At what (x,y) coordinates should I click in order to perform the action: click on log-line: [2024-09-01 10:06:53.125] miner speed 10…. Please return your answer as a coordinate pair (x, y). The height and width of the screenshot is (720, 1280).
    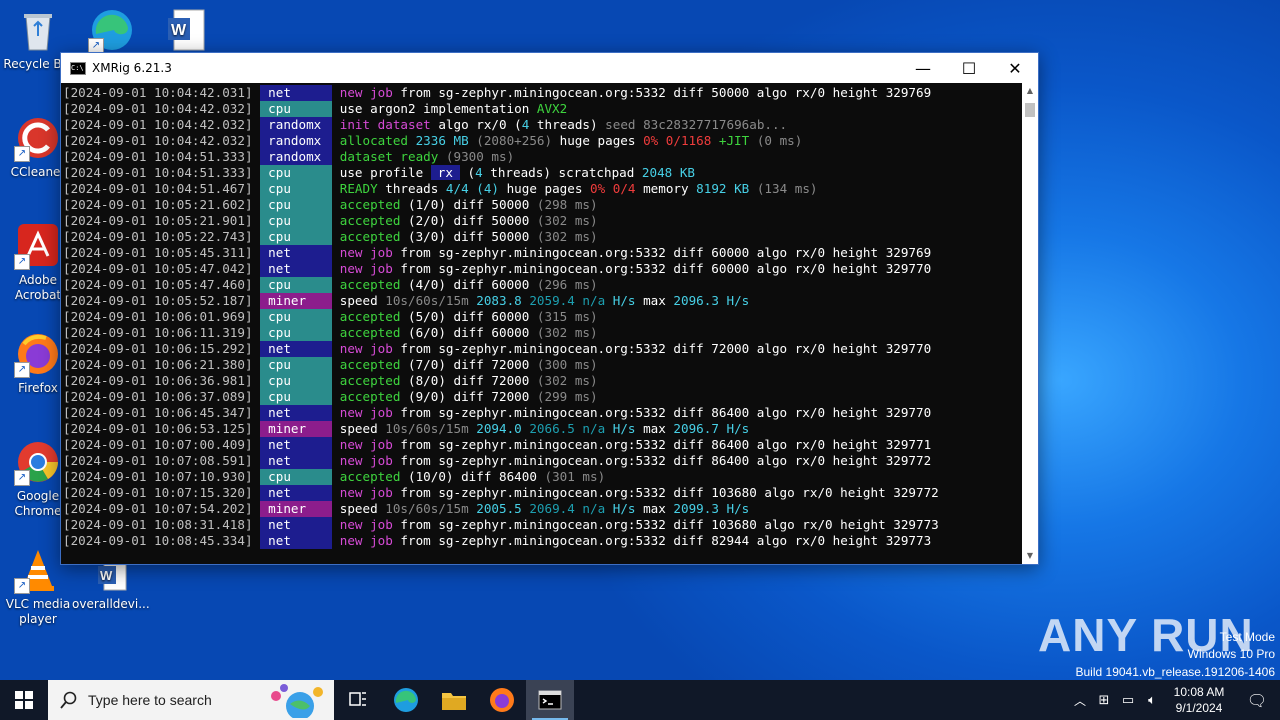
    Looking at the image, I should click on (542, 429).